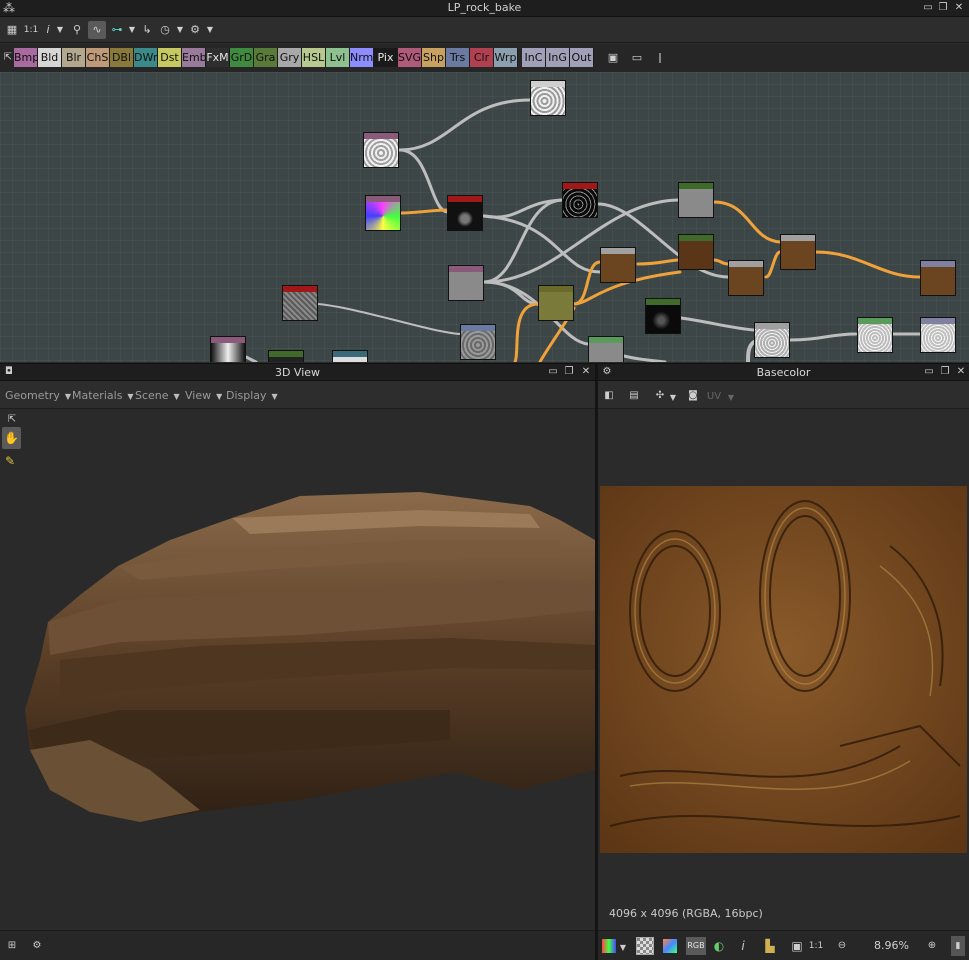  Describe the element at coordinates (660, 58) in the screenshot. I see `pin-node-icon: ǀ` at that location.